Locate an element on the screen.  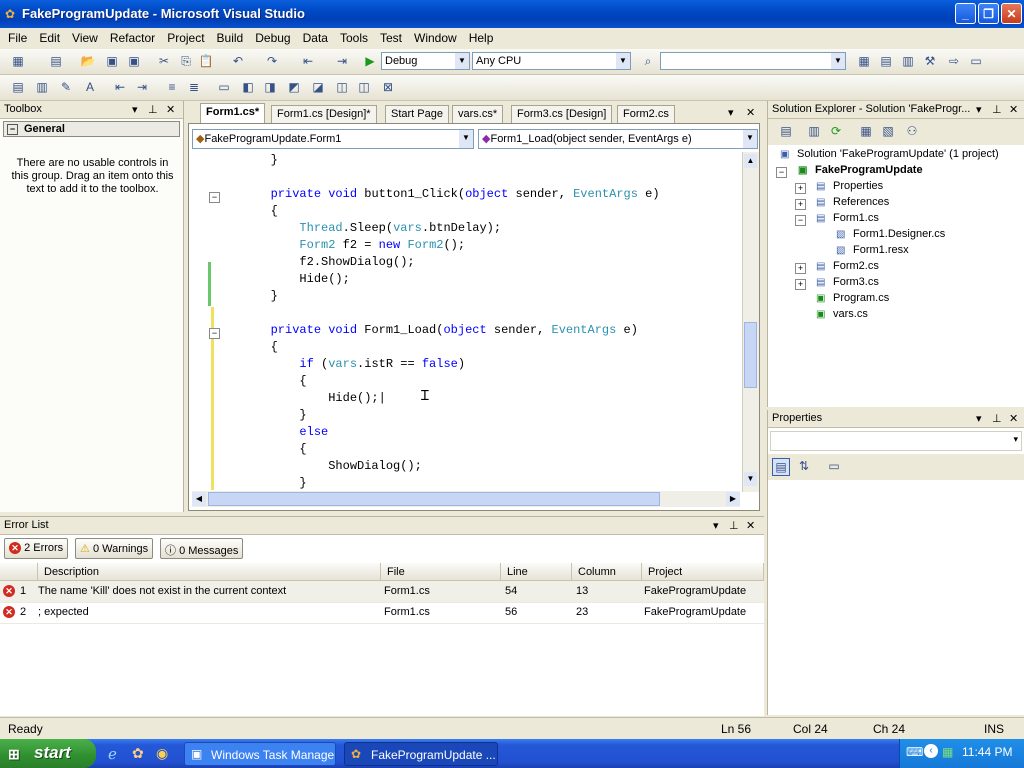
clock: 11:44 PM is located at coordinates (987, 752).